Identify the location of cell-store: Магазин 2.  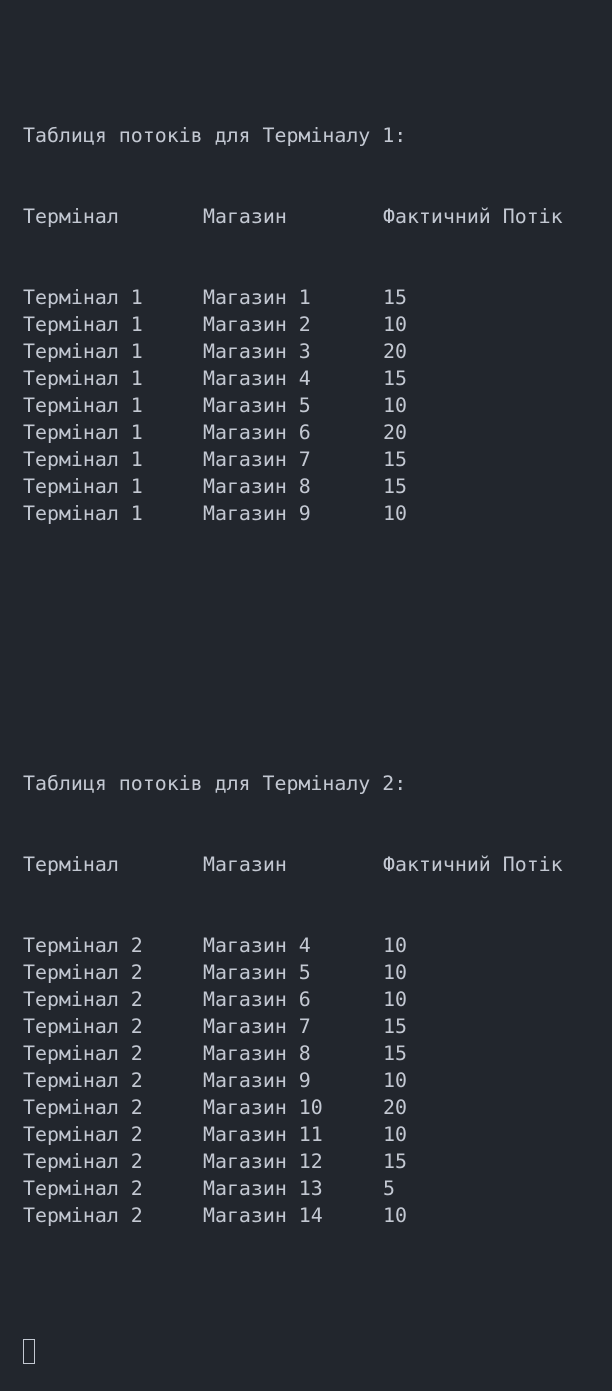
(257, 324).